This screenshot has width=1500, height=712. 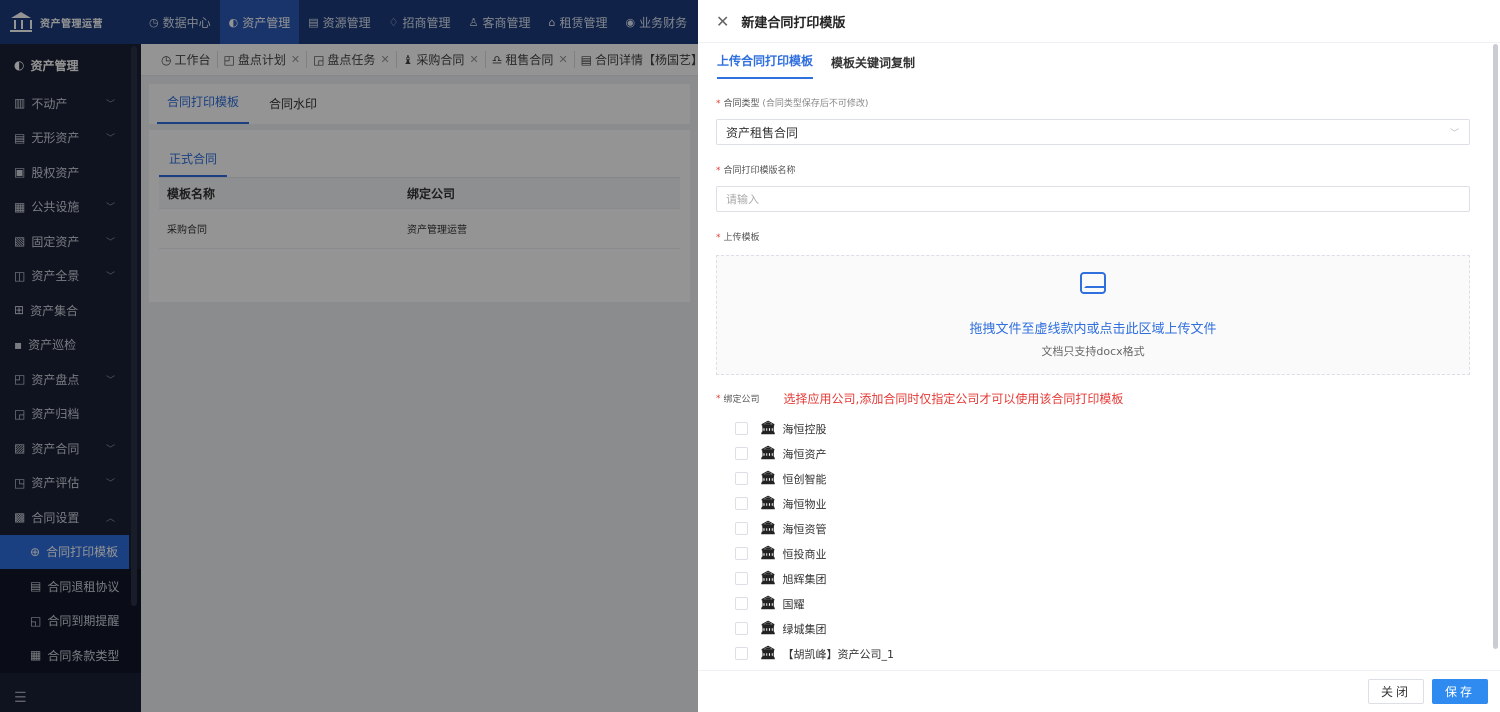 I want to click on close-button: 关闭, so click(x=1395, y=691).